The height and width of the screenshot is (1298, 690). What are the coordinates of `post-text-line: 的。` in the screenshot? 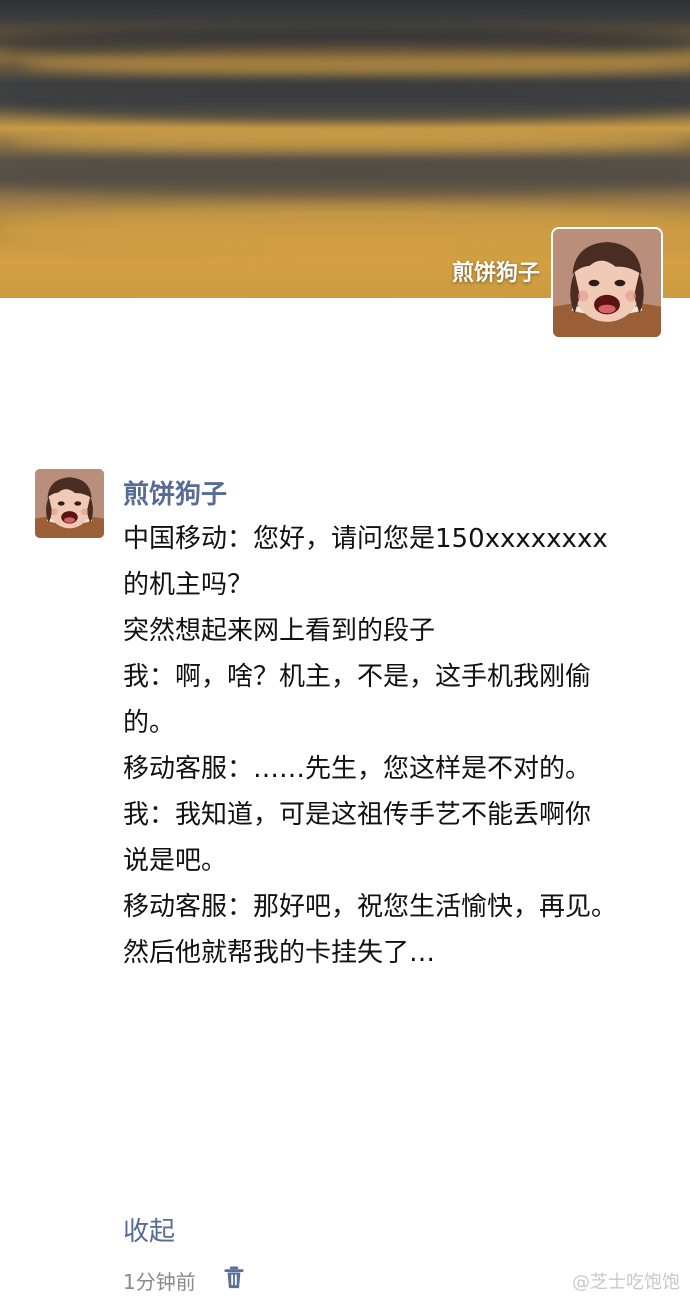 It's located at (149, 723).